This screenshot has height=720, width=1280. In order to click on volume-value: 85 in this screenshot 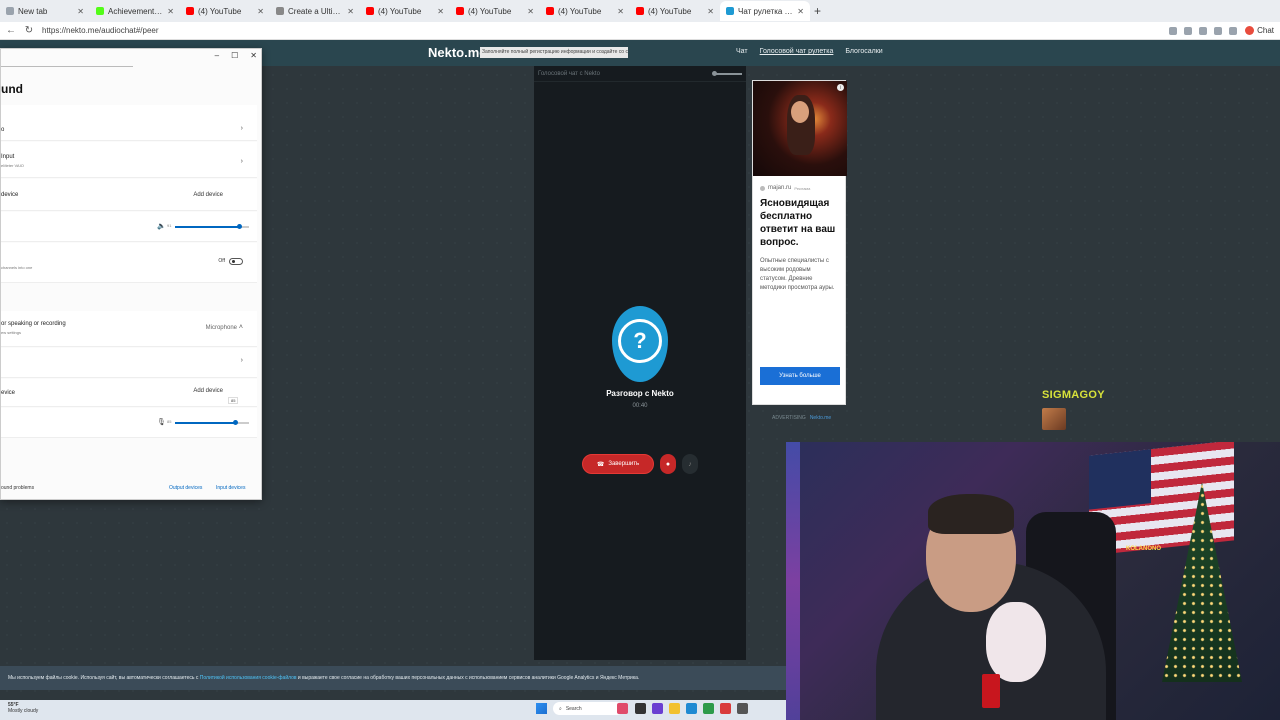, I will do `click(169, 421)`.